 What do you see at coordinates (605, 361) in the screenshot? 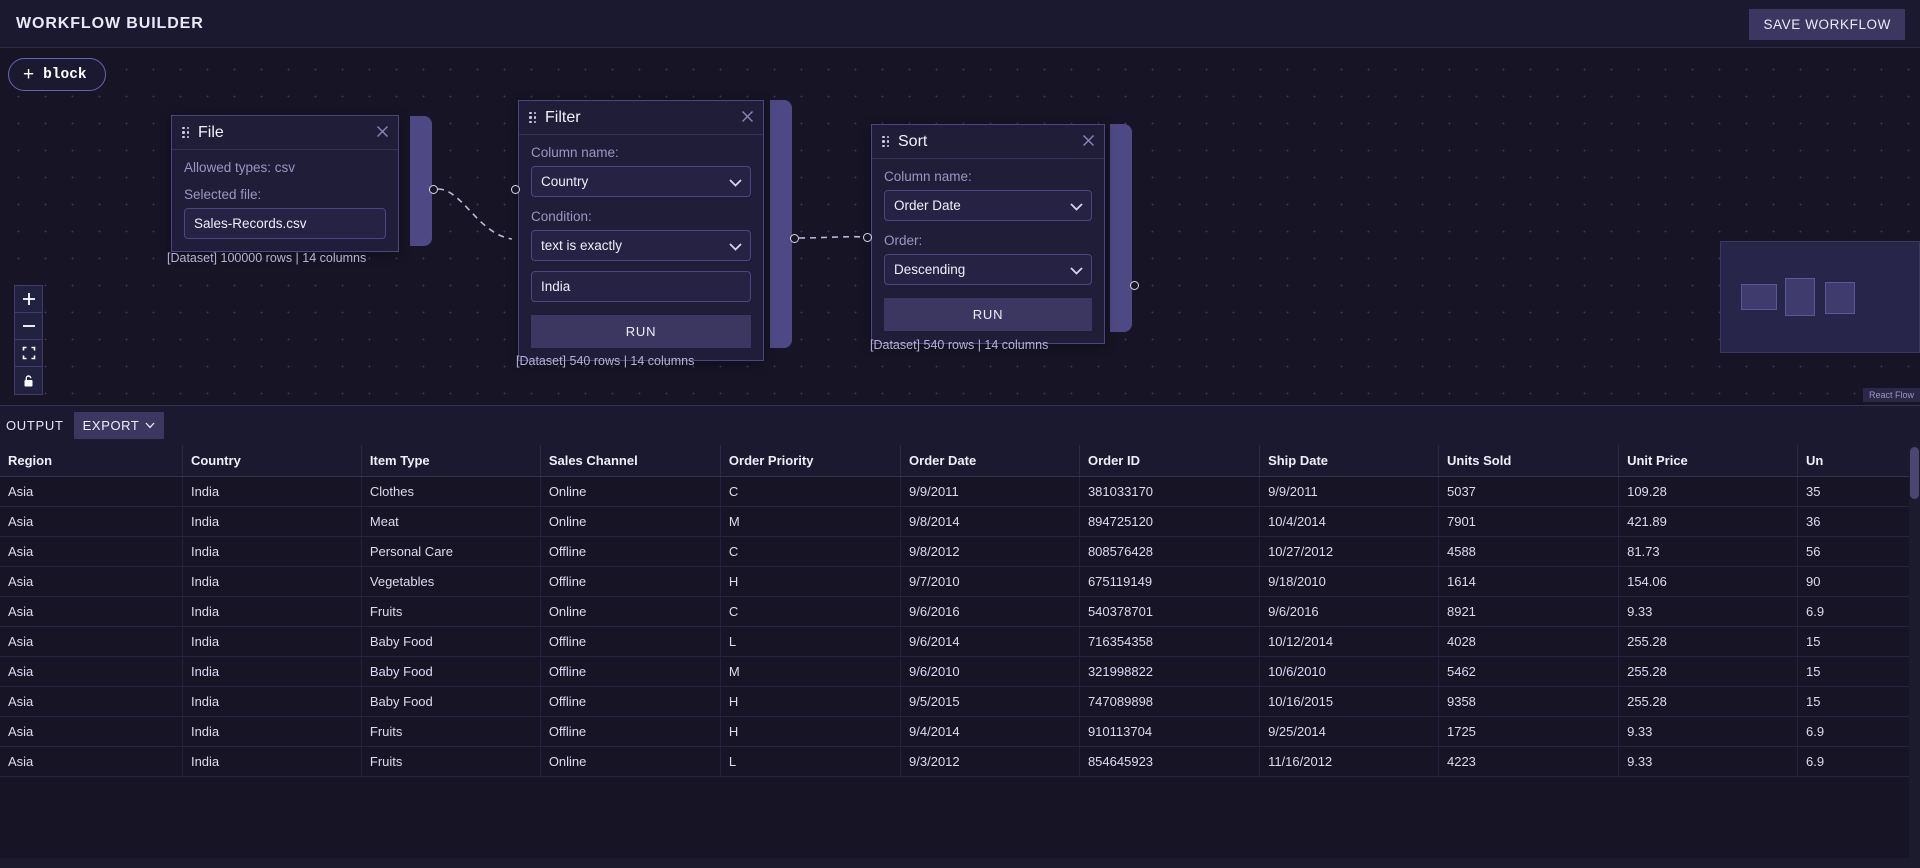
I see `filter-dataset-caption: [Dataset] 540 rows | 14 columns` at bounding box center [605, 361].